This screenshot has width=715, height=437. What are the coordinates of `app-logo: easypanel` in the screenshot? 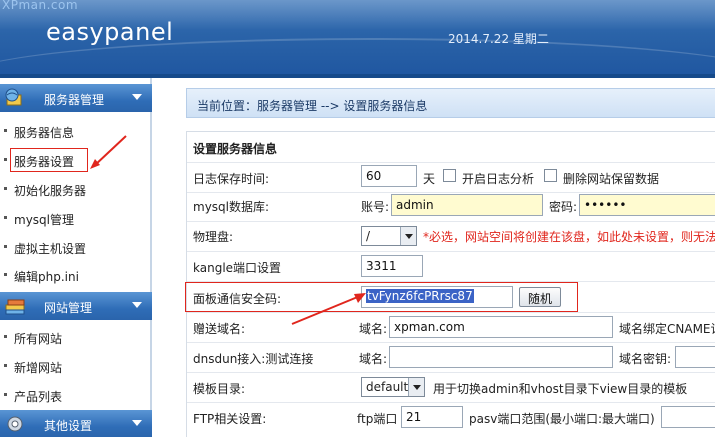 It's located at (110, 32).